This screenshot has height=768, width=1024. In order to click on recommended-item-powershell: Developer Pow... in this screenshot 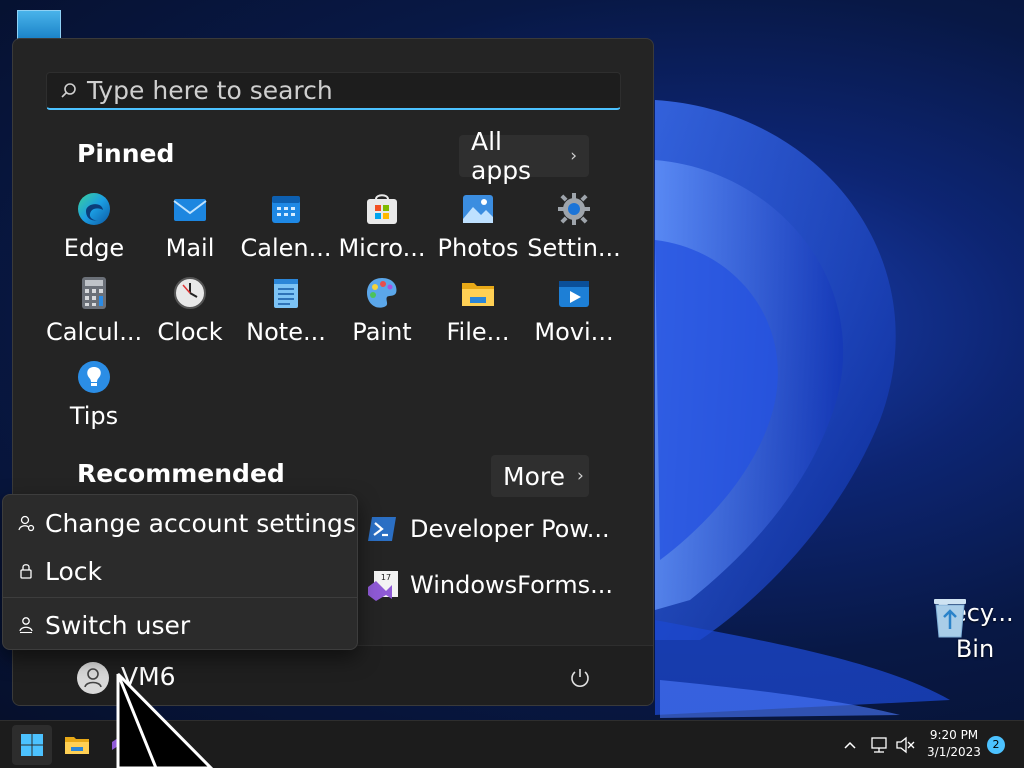, I will do `click(488, 529)`.